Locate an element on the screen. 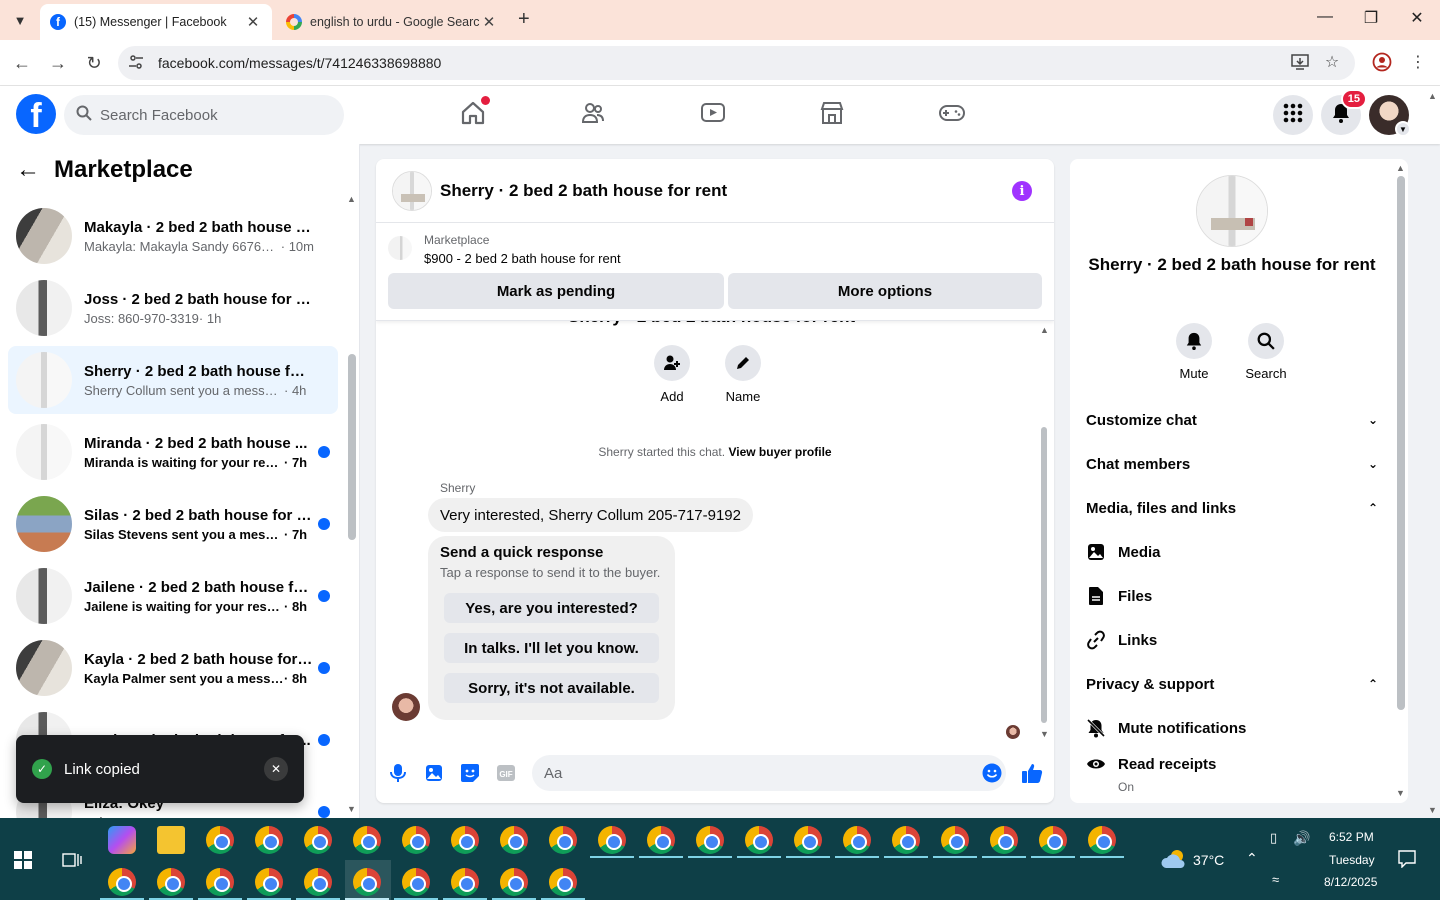 This screenshot has width=1440, height=900. info-icon: i is located at coordinates (1022, 191).